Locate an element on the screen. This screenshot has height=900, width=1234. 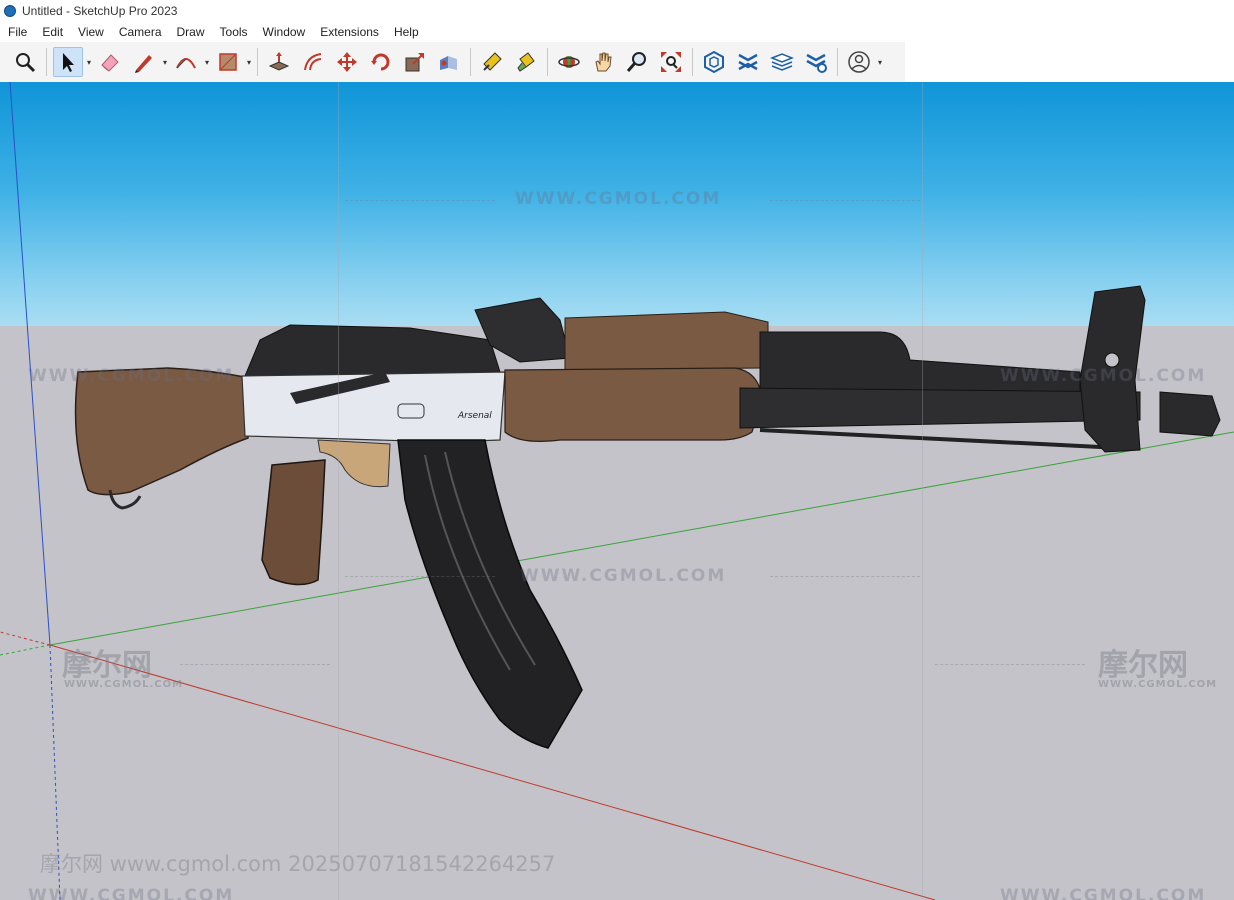
3d-warehouse-button is located at coordinates (714, 62).